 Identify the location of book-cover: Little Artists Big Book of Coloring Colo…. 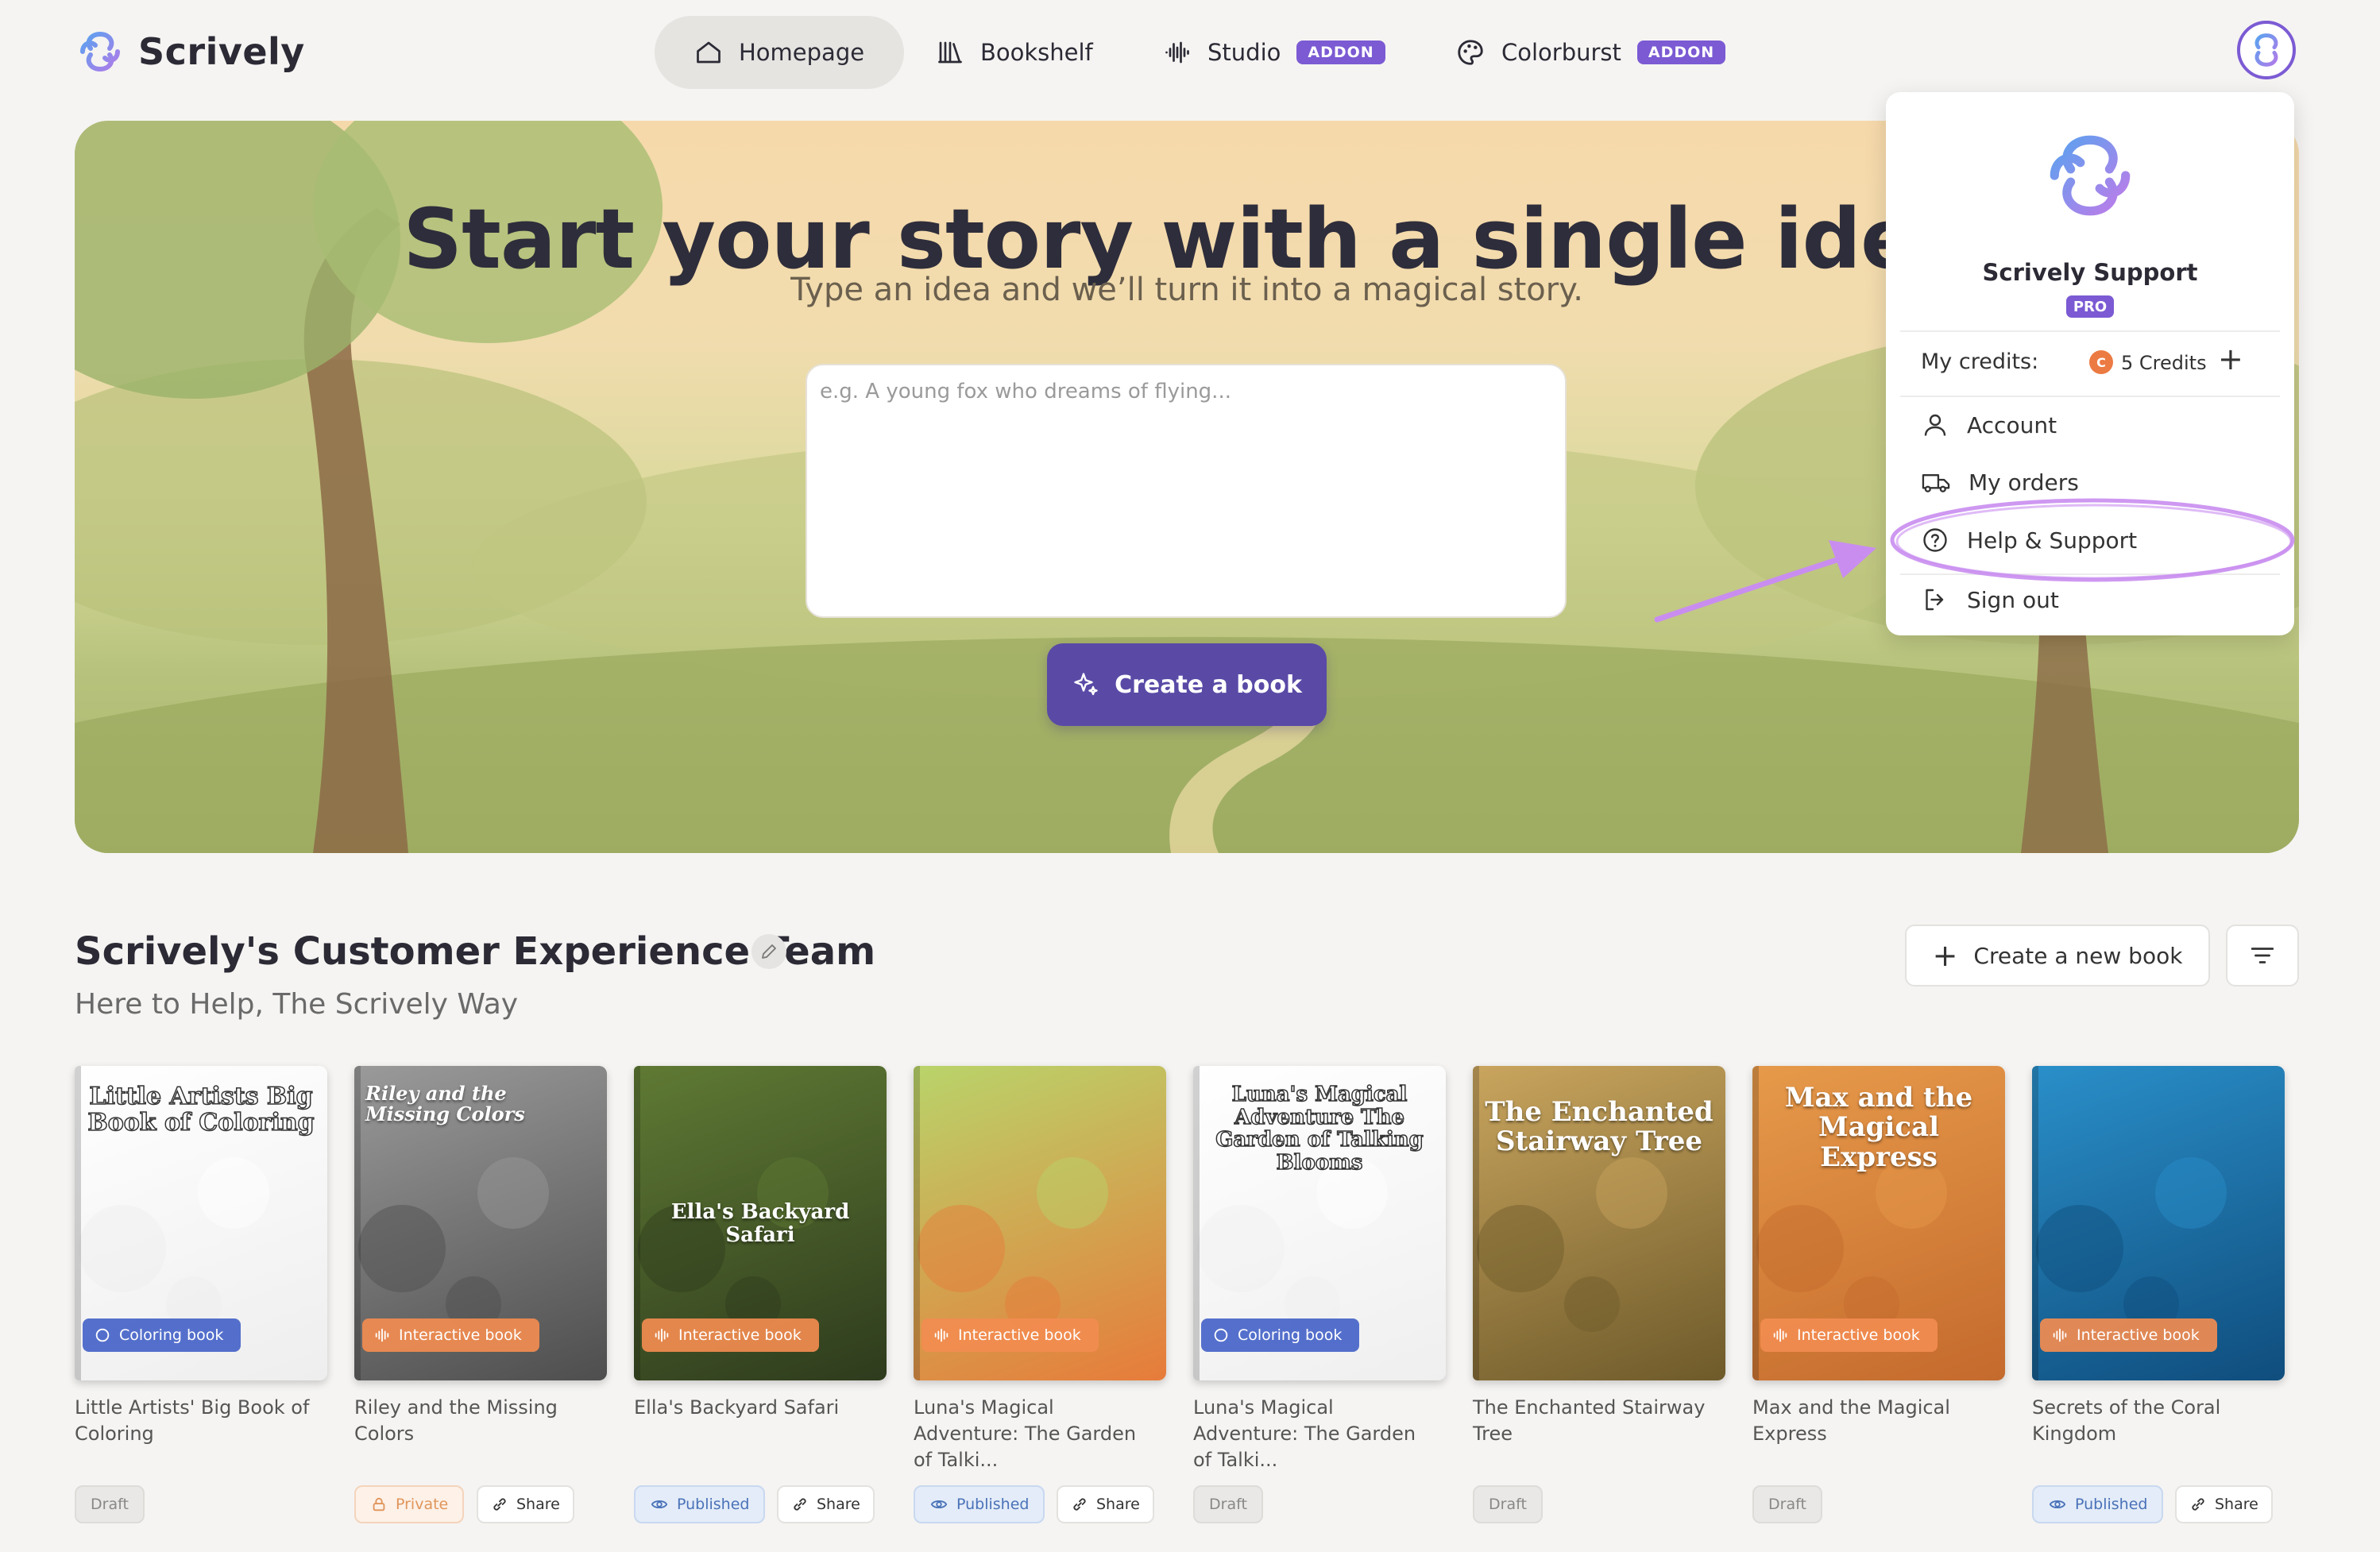
(201, 1223).